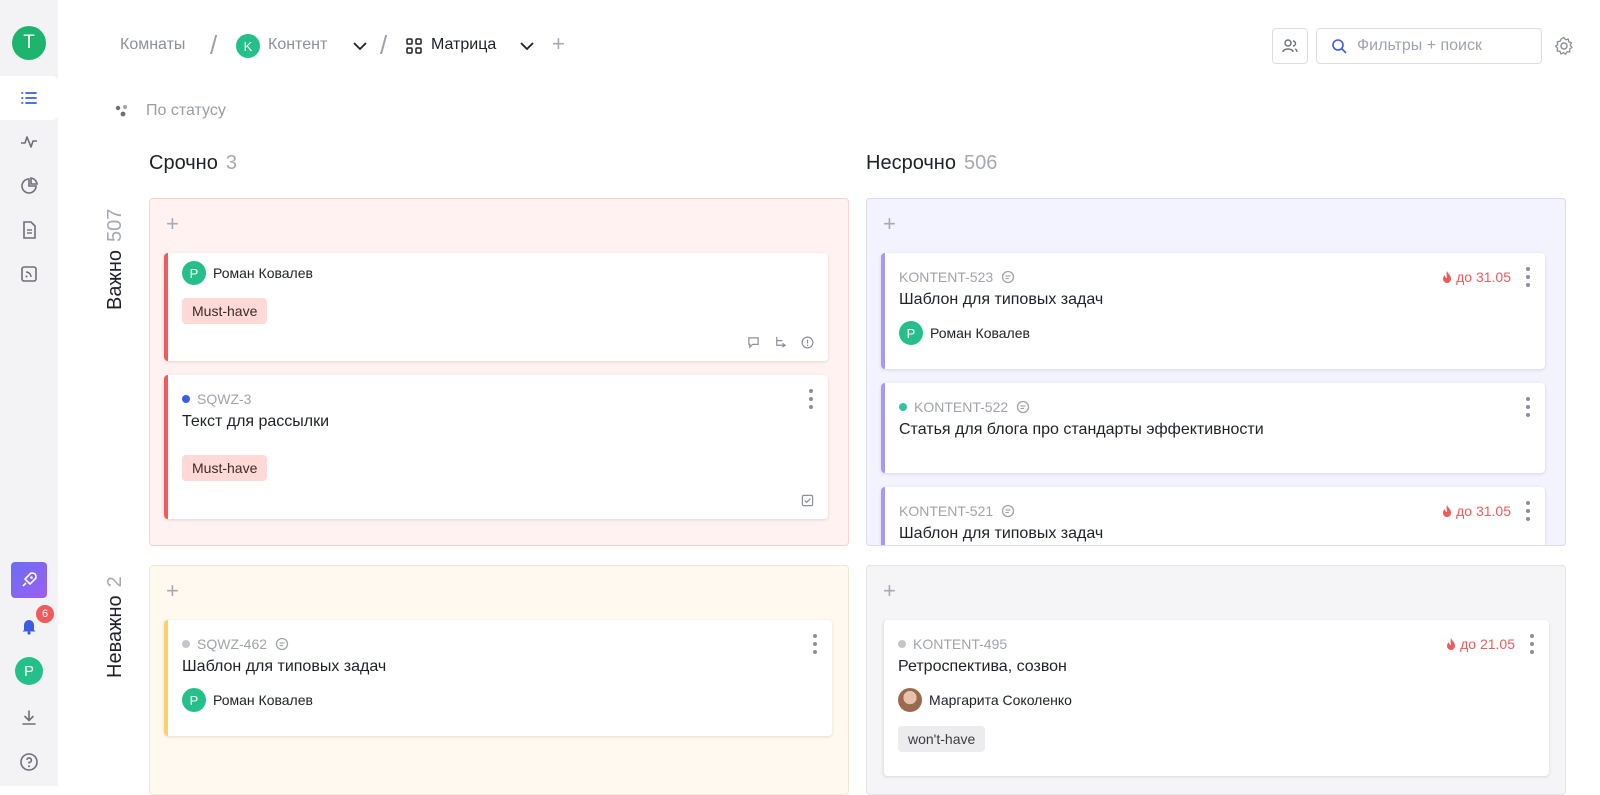 Image resolution: width=1600 pixels, height=795 pixels. What do you see at coordinates (29, 274) in the screenshot?
I see `sidebar-item-feed` at bounding box center [29, 274].